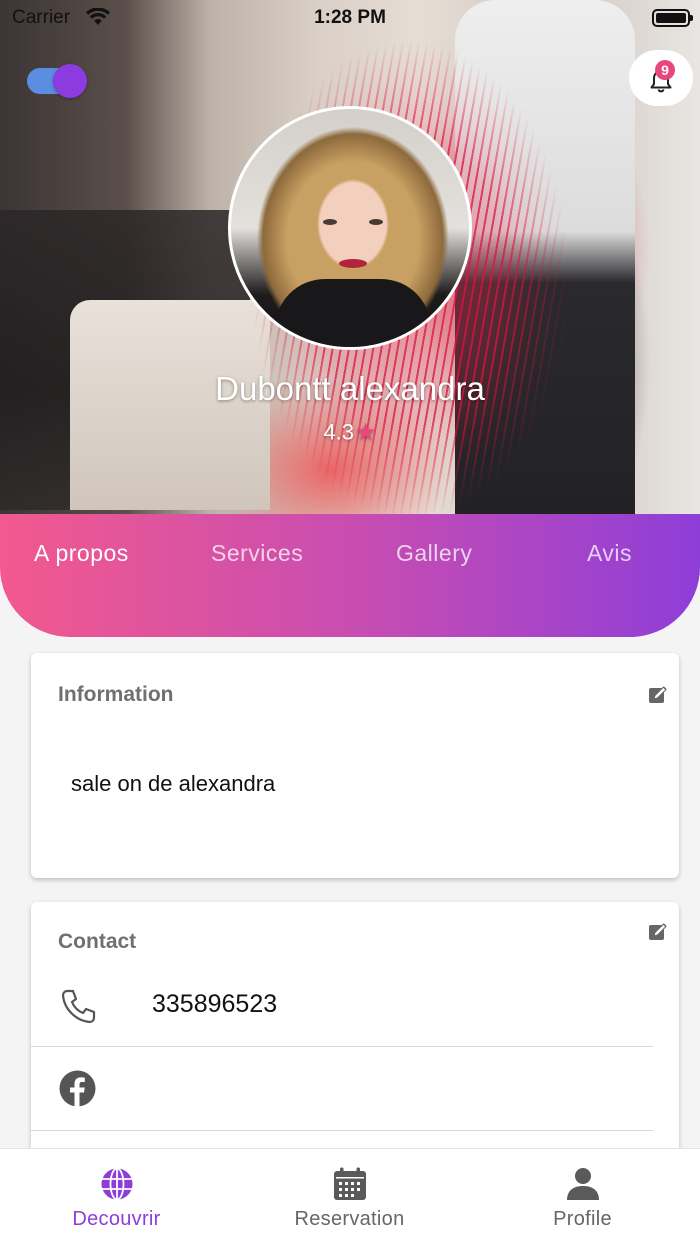 The width and height of the screenshot is (700, 1244). What do you see at coordinates (350, 228) in the screenshot?
I see `avatar` at bounding box center [350, 228].